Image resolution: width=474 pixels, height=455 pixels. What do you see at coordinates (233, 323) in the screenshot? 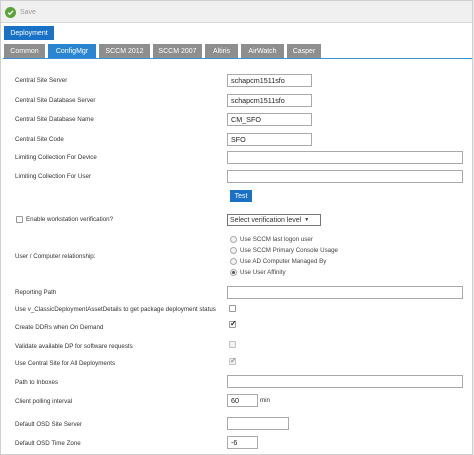
I see `create-ddrs-checkbox` at bounding box center [233, 323].